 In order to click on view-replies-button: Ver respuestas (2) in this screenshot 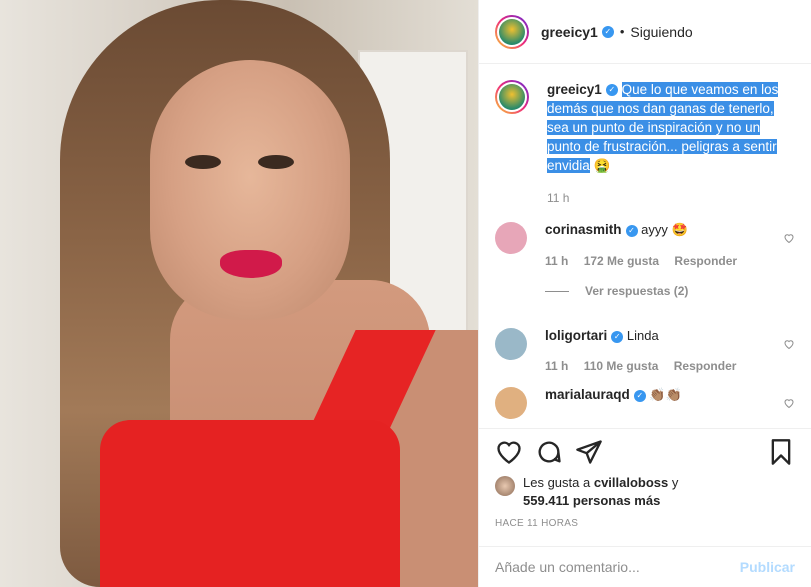, I will do `click(670, 291)`.